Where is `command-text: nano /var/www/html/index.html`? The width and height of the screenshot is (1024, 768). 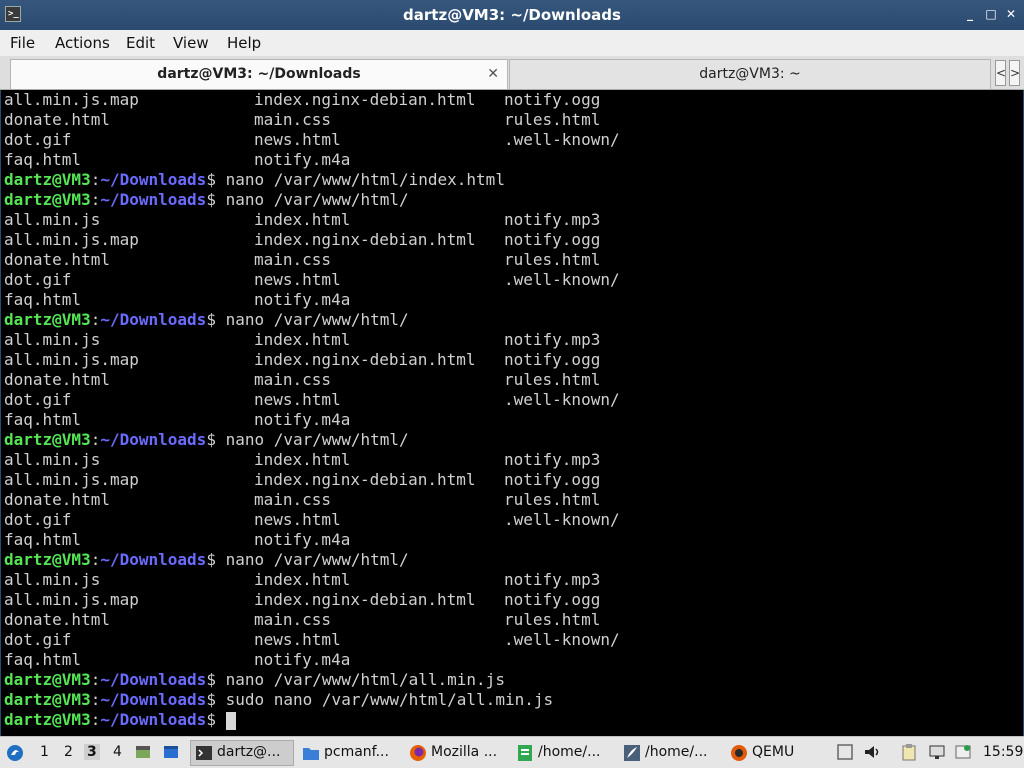 command-text: nano /var/www/html/index.html is located at coordinates (365, 179).